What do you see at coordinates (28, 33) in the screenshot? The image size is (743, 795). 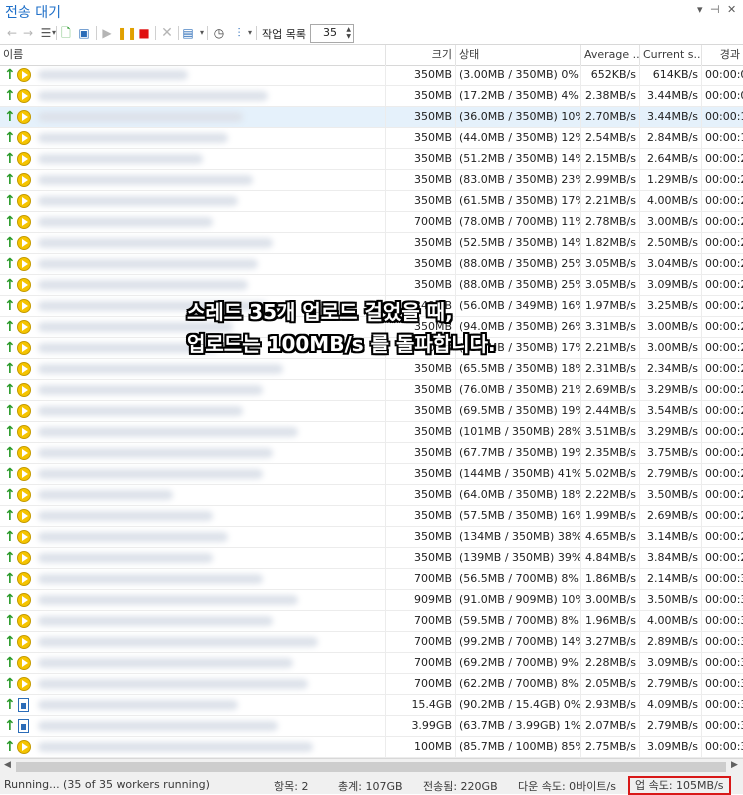 I see `forward-arrow-icon: →` at bounding box center [28, 33].